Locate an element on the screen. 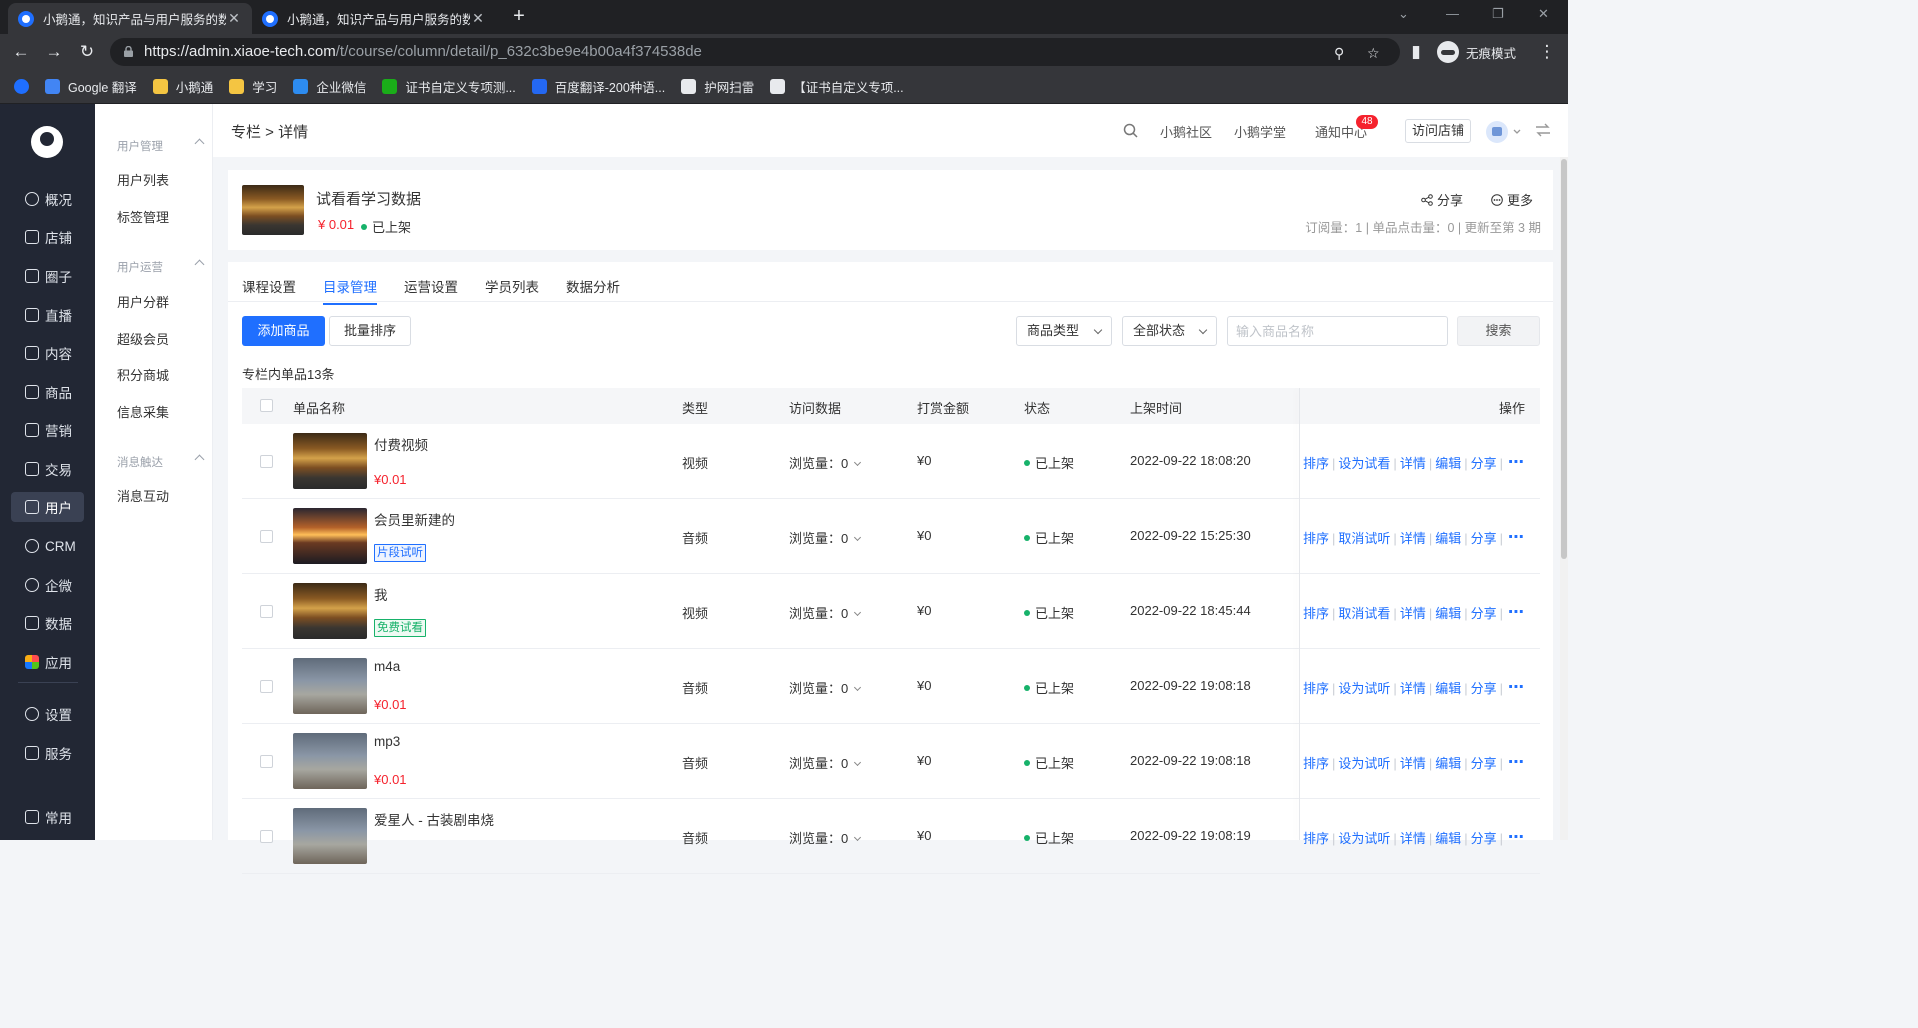  sidebar-item-favorites: 常用 is located at coordinates (47, 817).